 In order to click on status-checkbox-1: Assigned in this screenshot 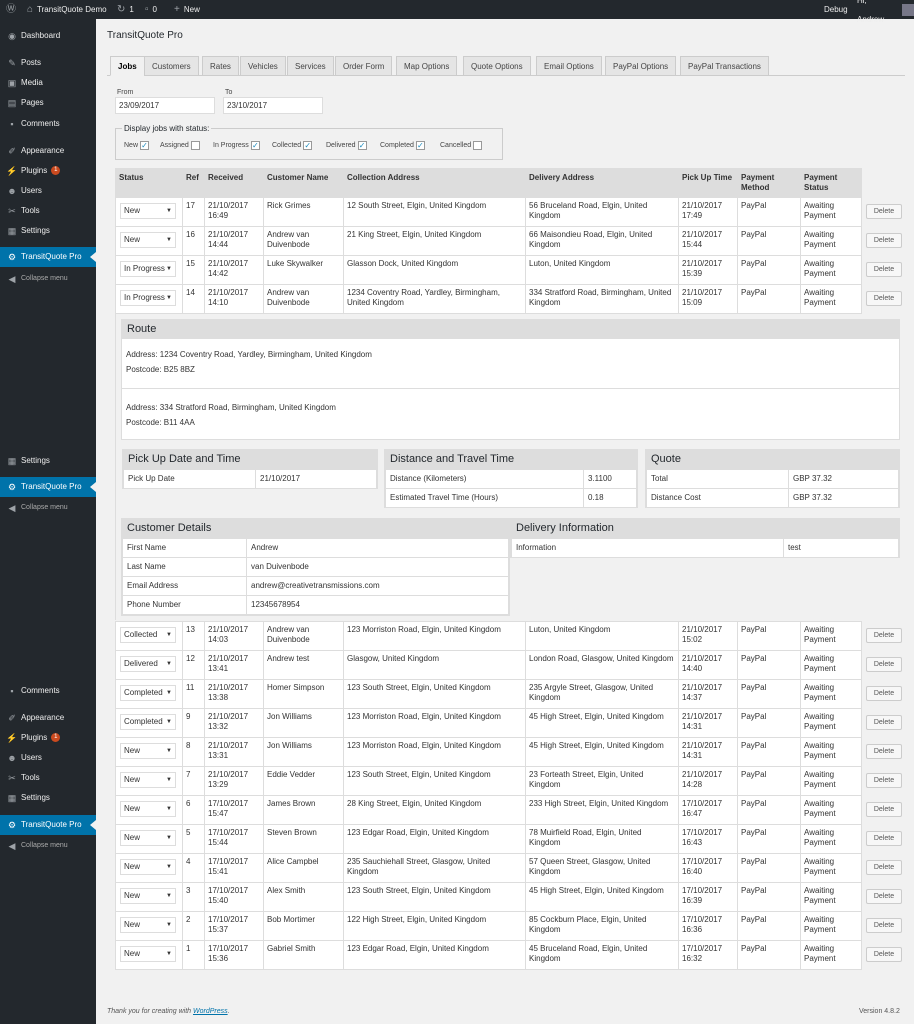, I will do `click(180, 145)`.